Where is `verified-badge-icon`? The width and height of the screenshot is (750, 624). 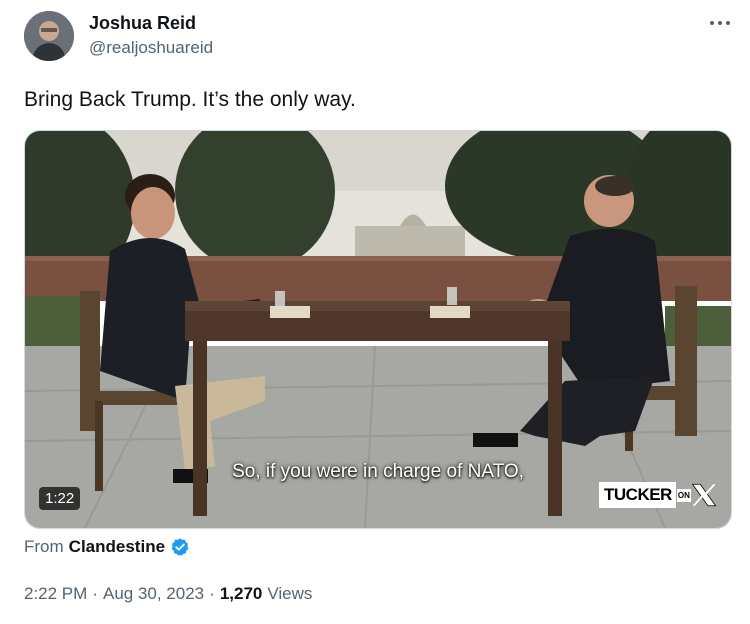 verified-badge-icon is located at coordinates (180, 547).